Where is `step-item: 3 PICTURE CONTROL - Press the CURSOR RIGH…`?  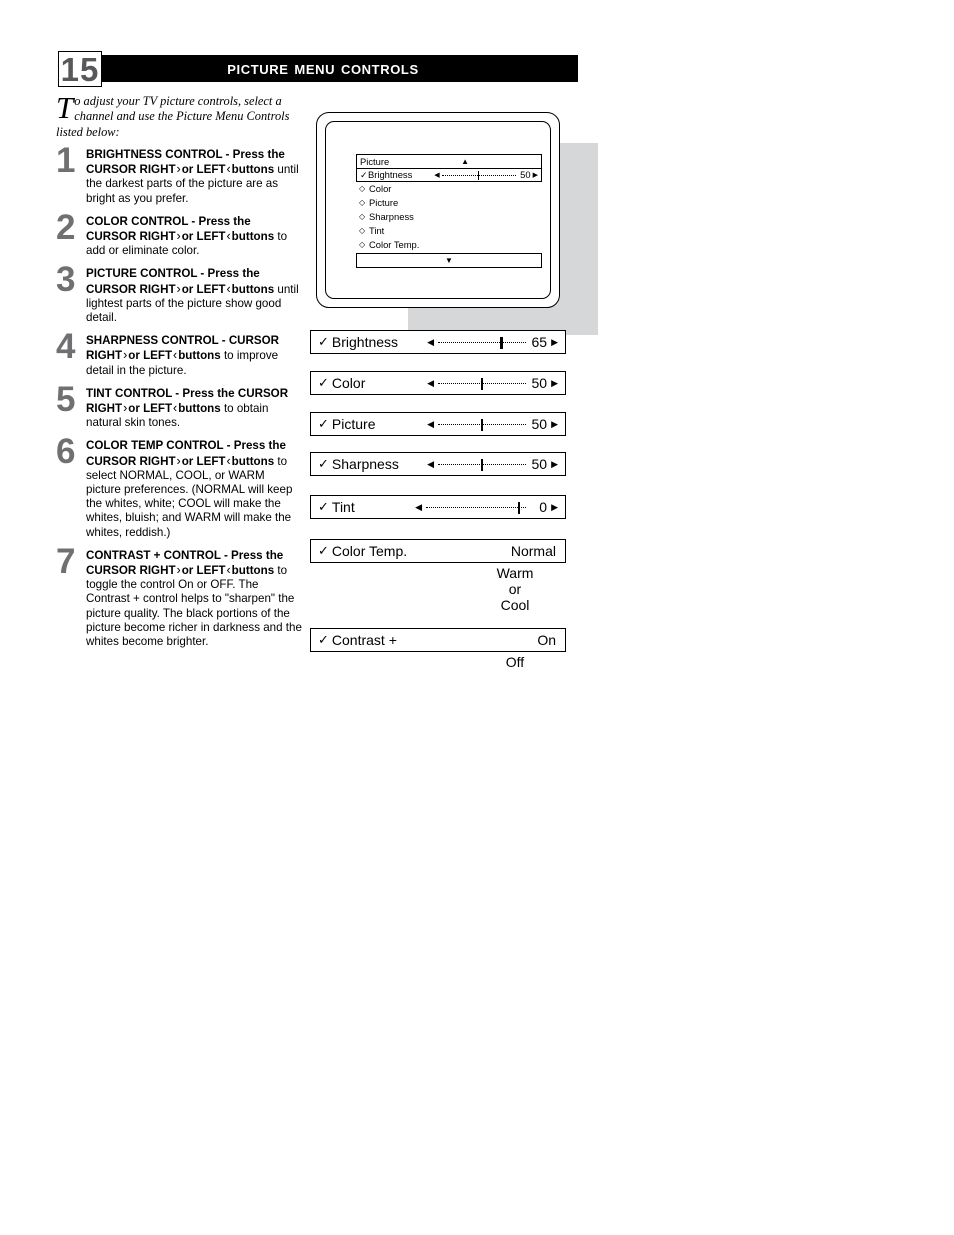
step-item: 3 PICTURE CONTROL - Press the CURSOR RIGH… is located at coordinates (179, 293).